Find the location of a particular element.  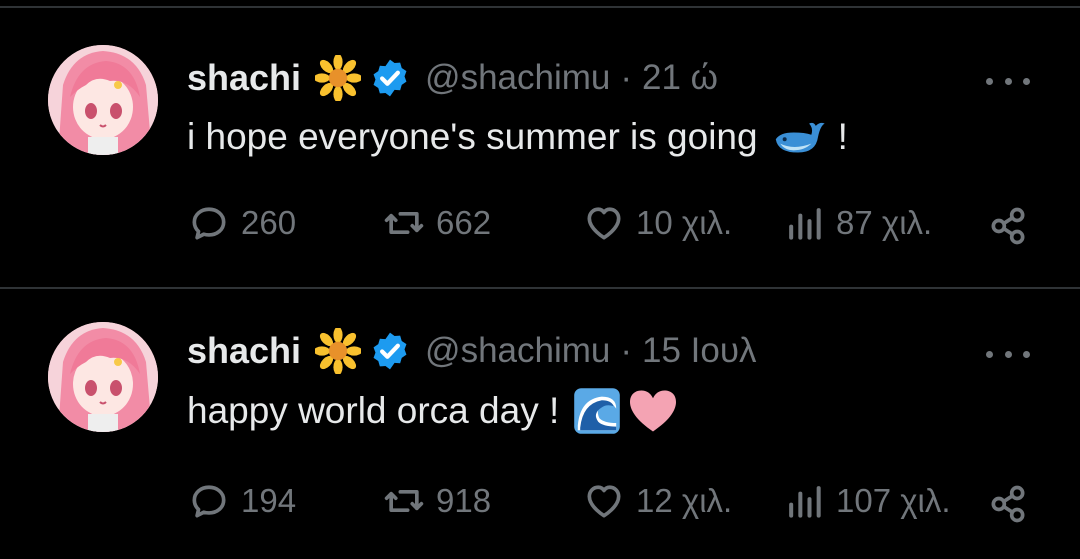

tweet-header: shachi @shachimu · 21 ώ is located at coordinates (452, 78).